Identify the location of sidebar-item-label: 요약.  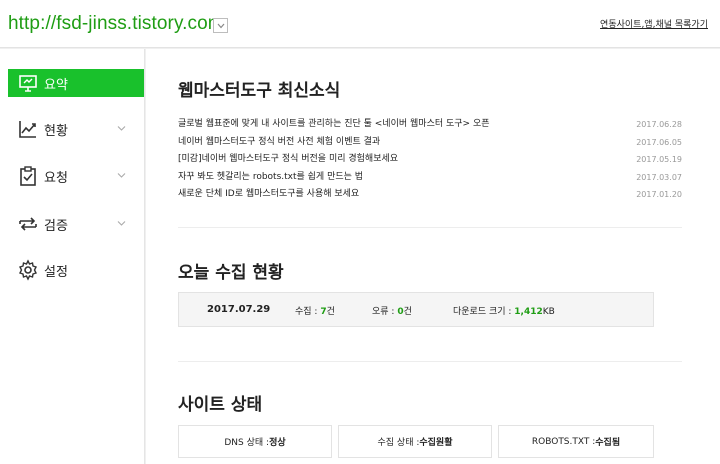
(56, 85).